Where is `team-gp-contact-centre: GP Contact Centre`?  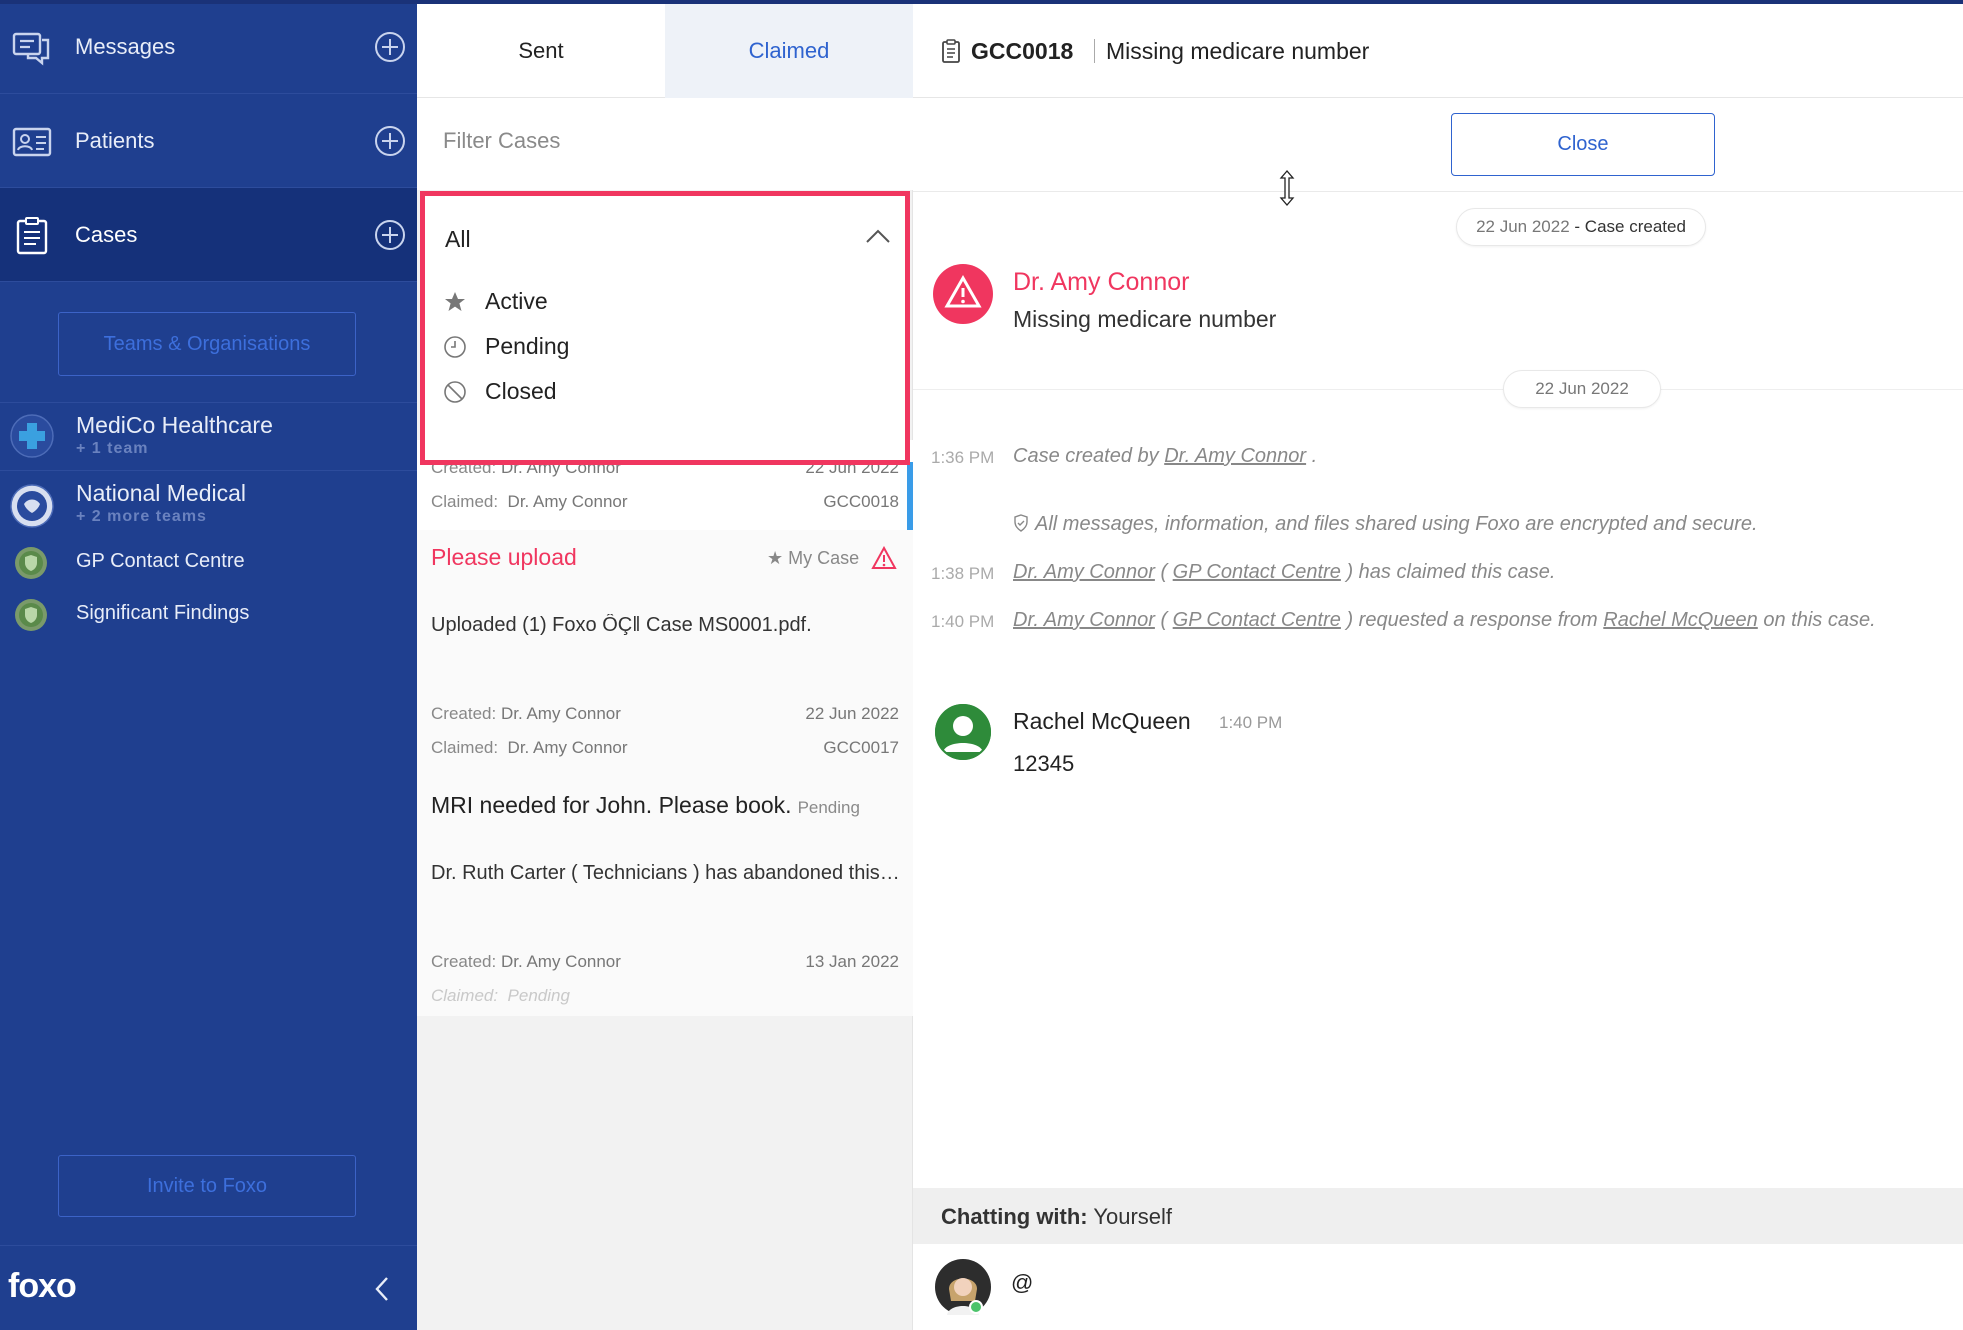 team-gp-contact-centre: GP Contact Centre is located at coordinates (208, 562).